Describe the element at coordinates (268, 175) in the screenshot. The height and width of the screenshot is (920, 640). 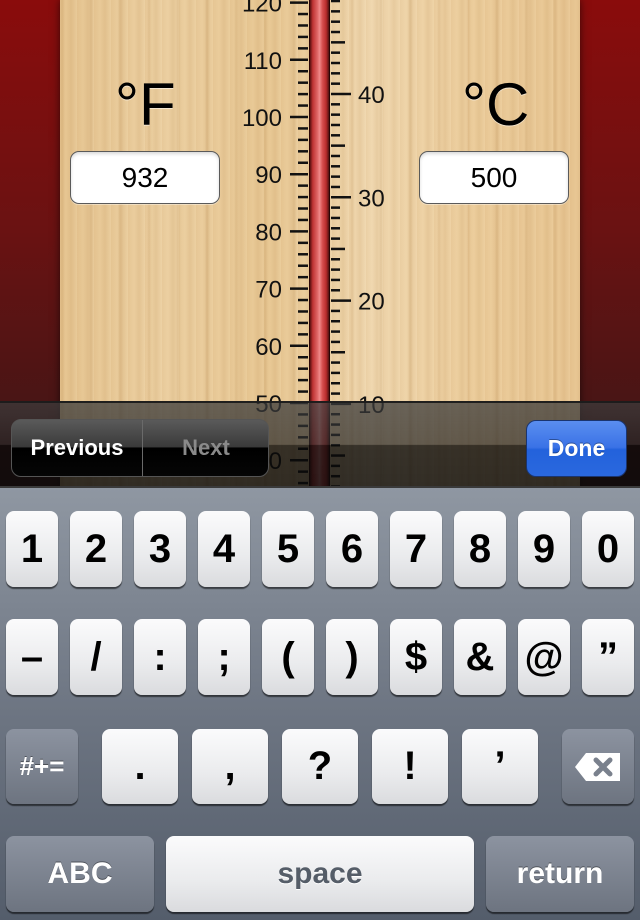
I see `fahrenheit-scale-label: 90` at that location.